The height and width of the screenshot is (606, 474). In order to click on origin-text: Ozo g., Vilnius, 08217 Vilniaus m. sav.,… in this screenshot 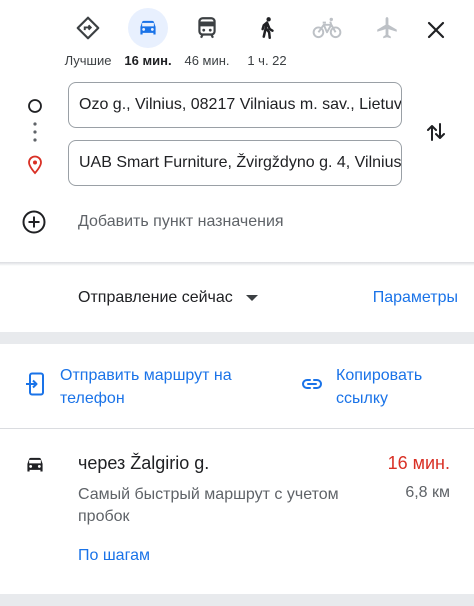, I will do `click(240, 104)`.